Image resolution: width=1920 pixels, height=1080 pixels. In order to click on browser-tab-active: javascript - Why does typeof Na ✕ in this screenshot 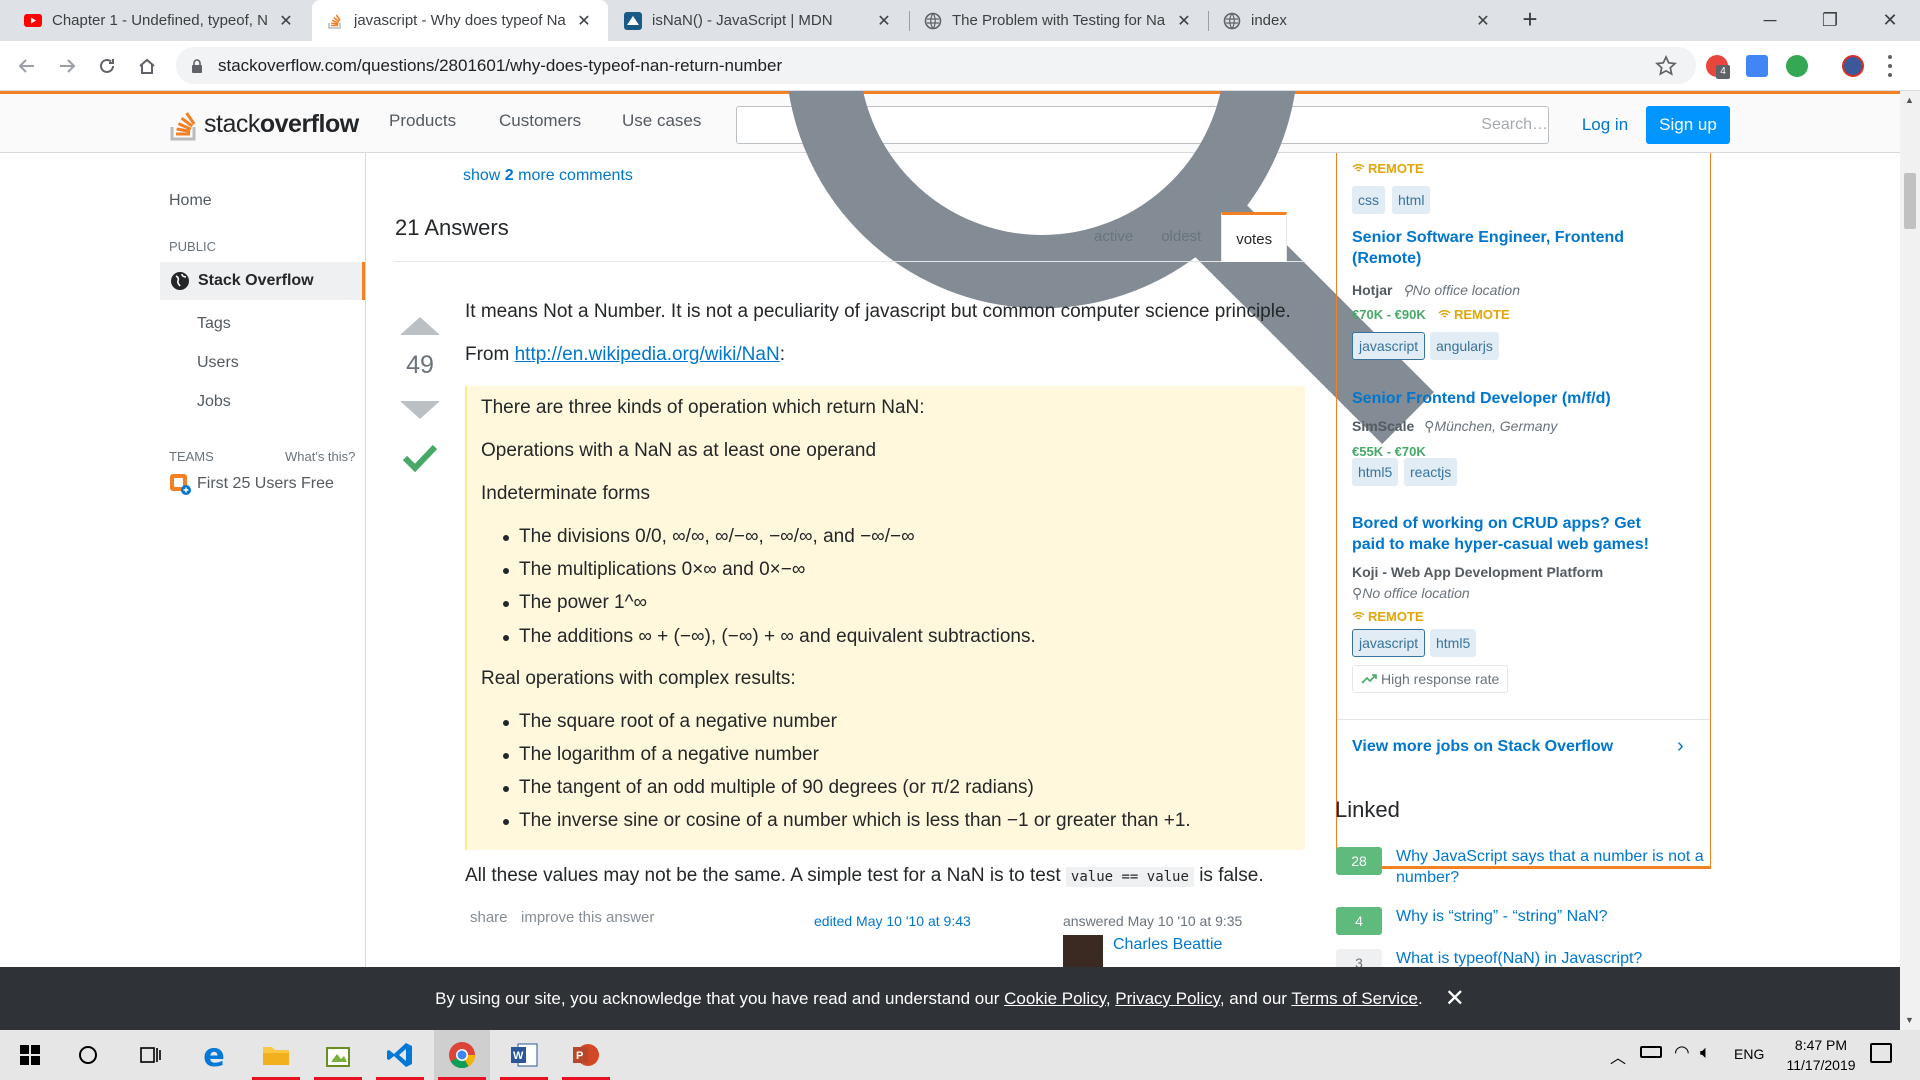, I will do `click(460, 20)`.